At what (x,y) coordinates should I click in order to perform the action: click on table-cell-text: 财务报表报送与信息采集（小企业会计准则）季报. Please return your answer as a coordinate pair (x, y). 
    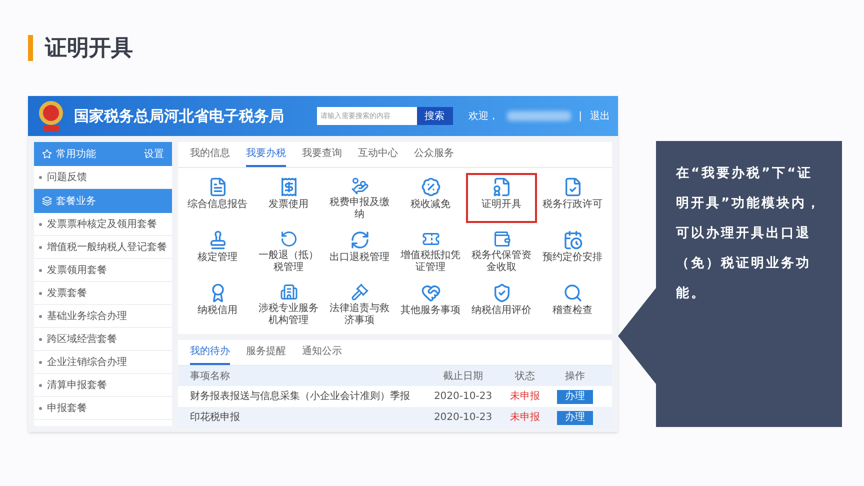
    Looking at the image, I should click on (300, 397).